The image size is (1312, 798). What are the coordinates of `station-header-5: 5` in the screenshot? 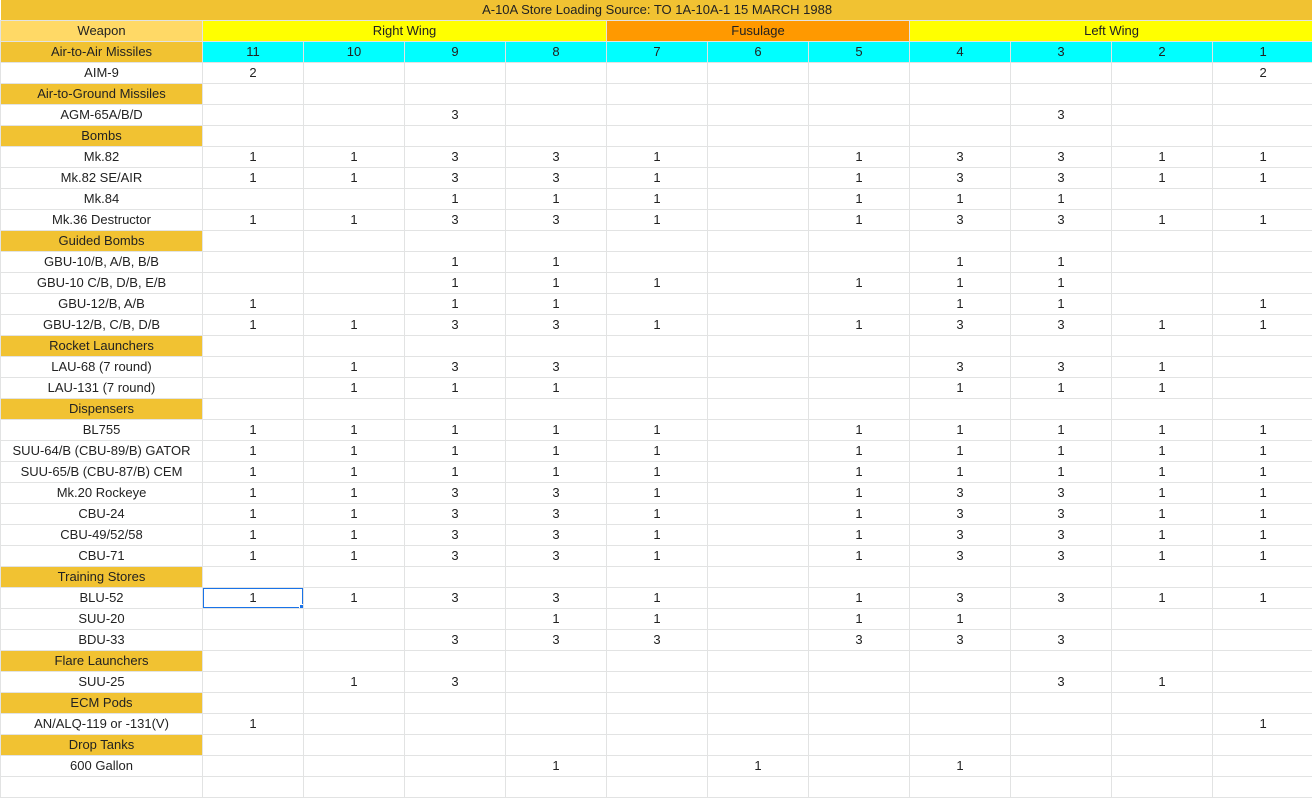 It's located at (859, 52).